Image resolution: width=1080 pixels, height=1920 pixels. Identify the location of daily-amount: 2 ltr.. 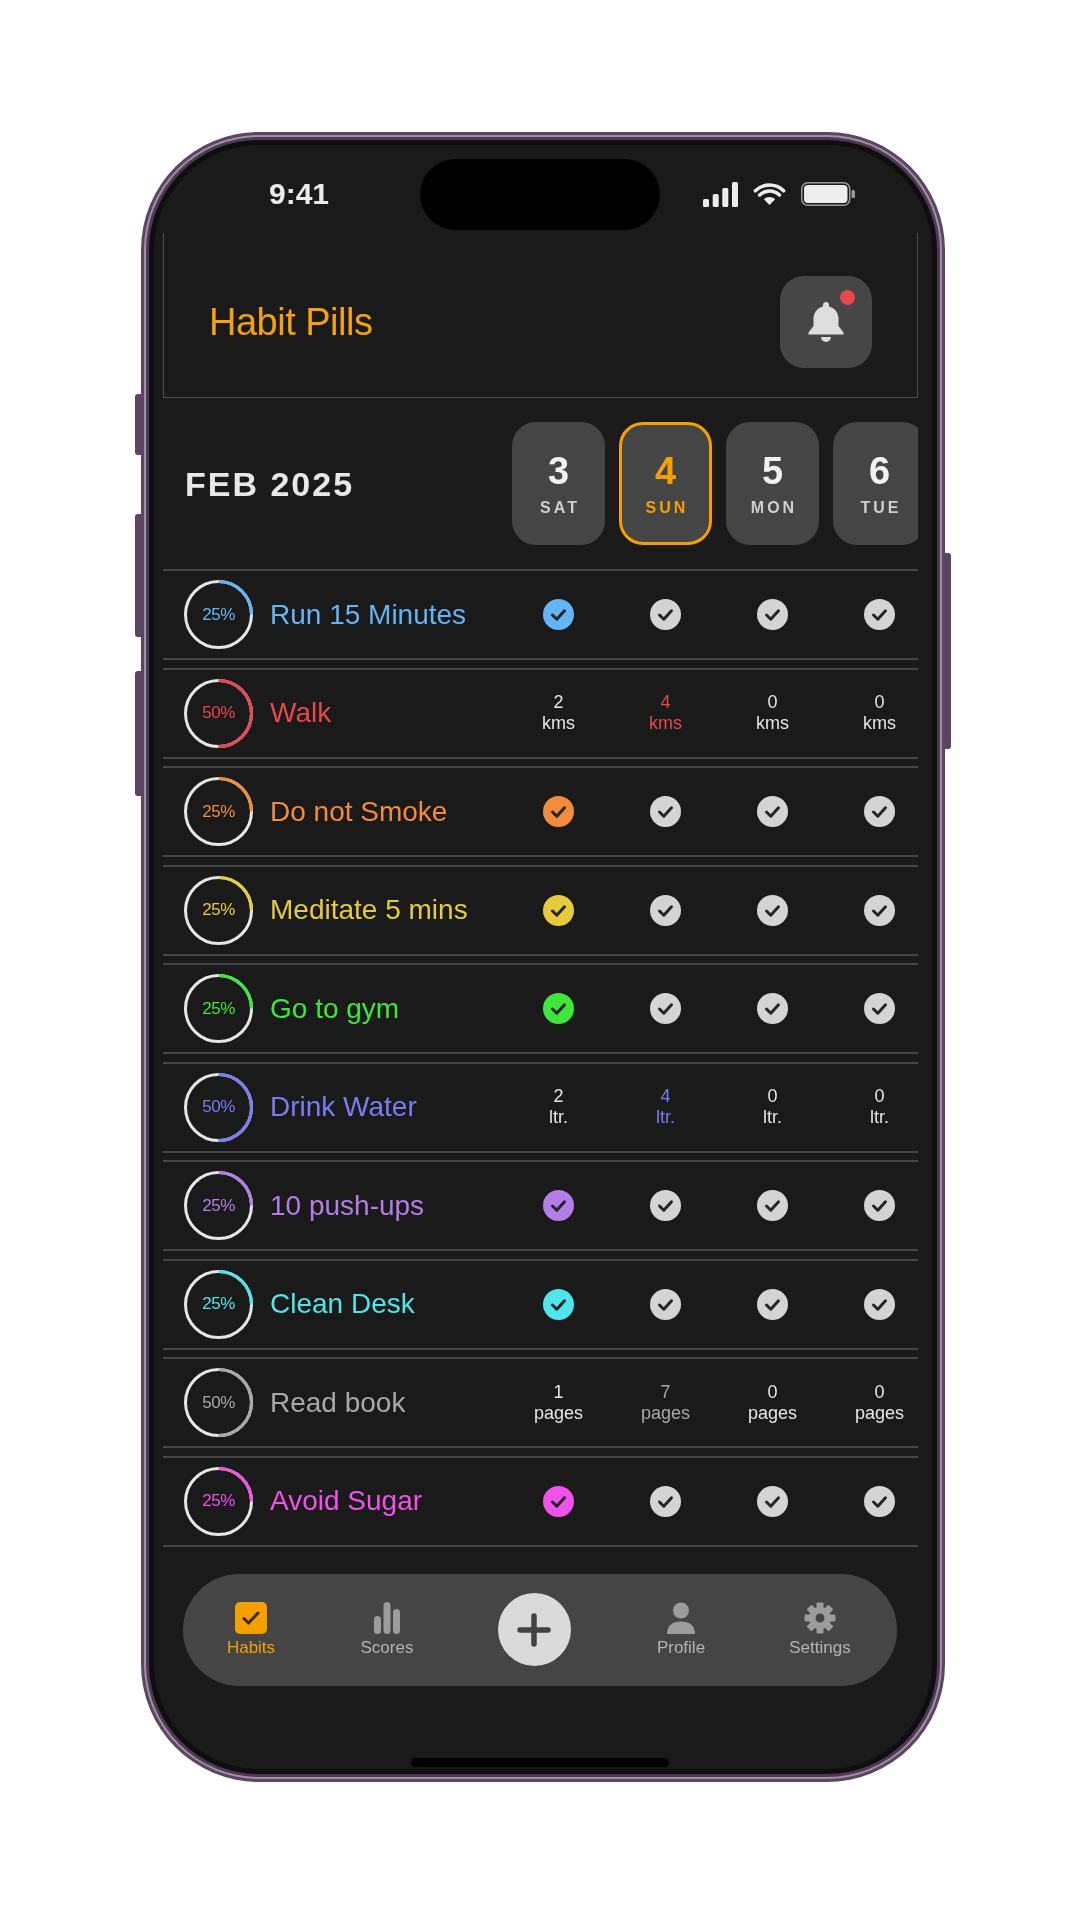
(558, 1107).